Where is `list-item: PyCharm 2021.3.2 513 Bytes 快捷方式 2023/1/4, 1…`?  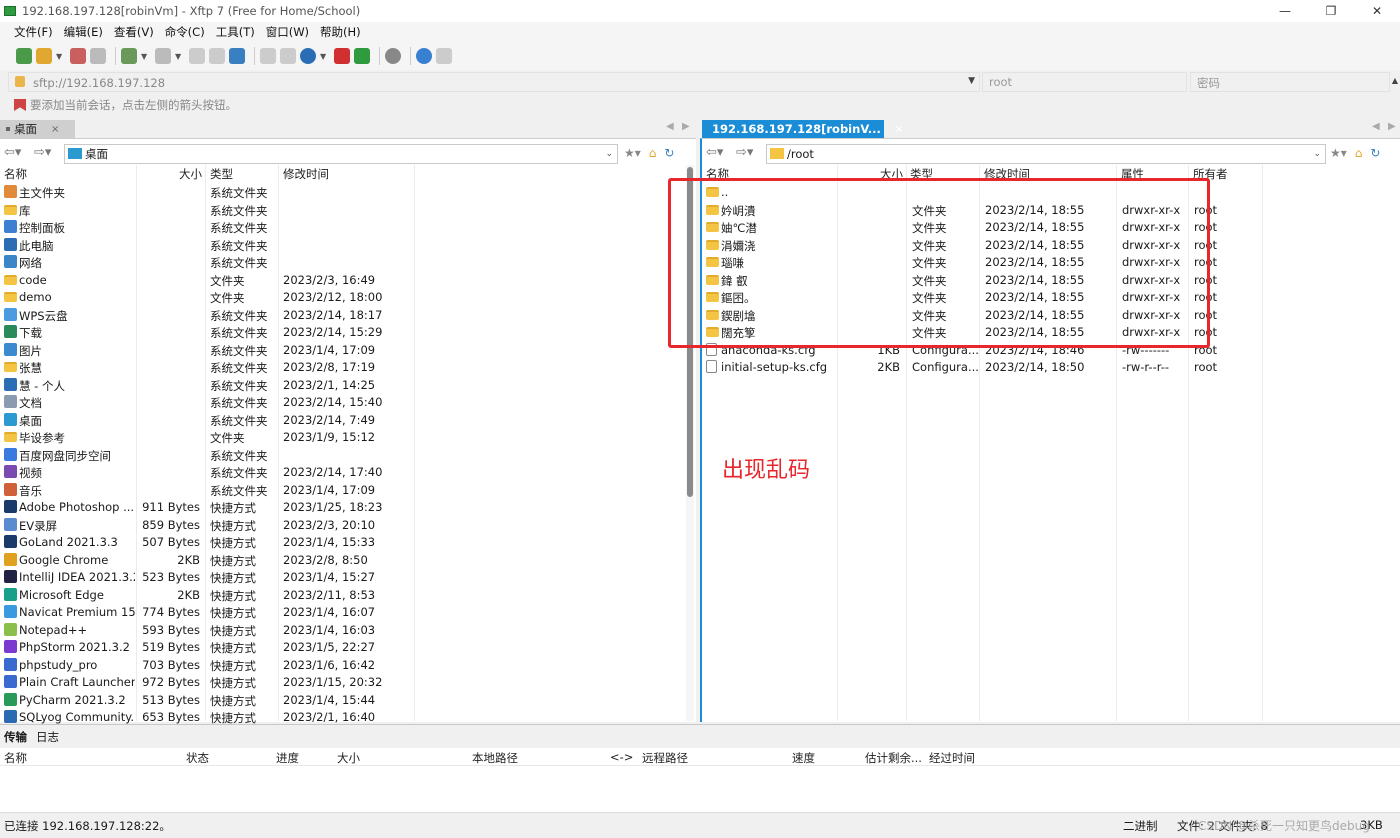 list-item: PyCharm 2021.3.2 513 Bytes 快捷方式 2023/1/4, 1… is located at coordinates (348, 700).